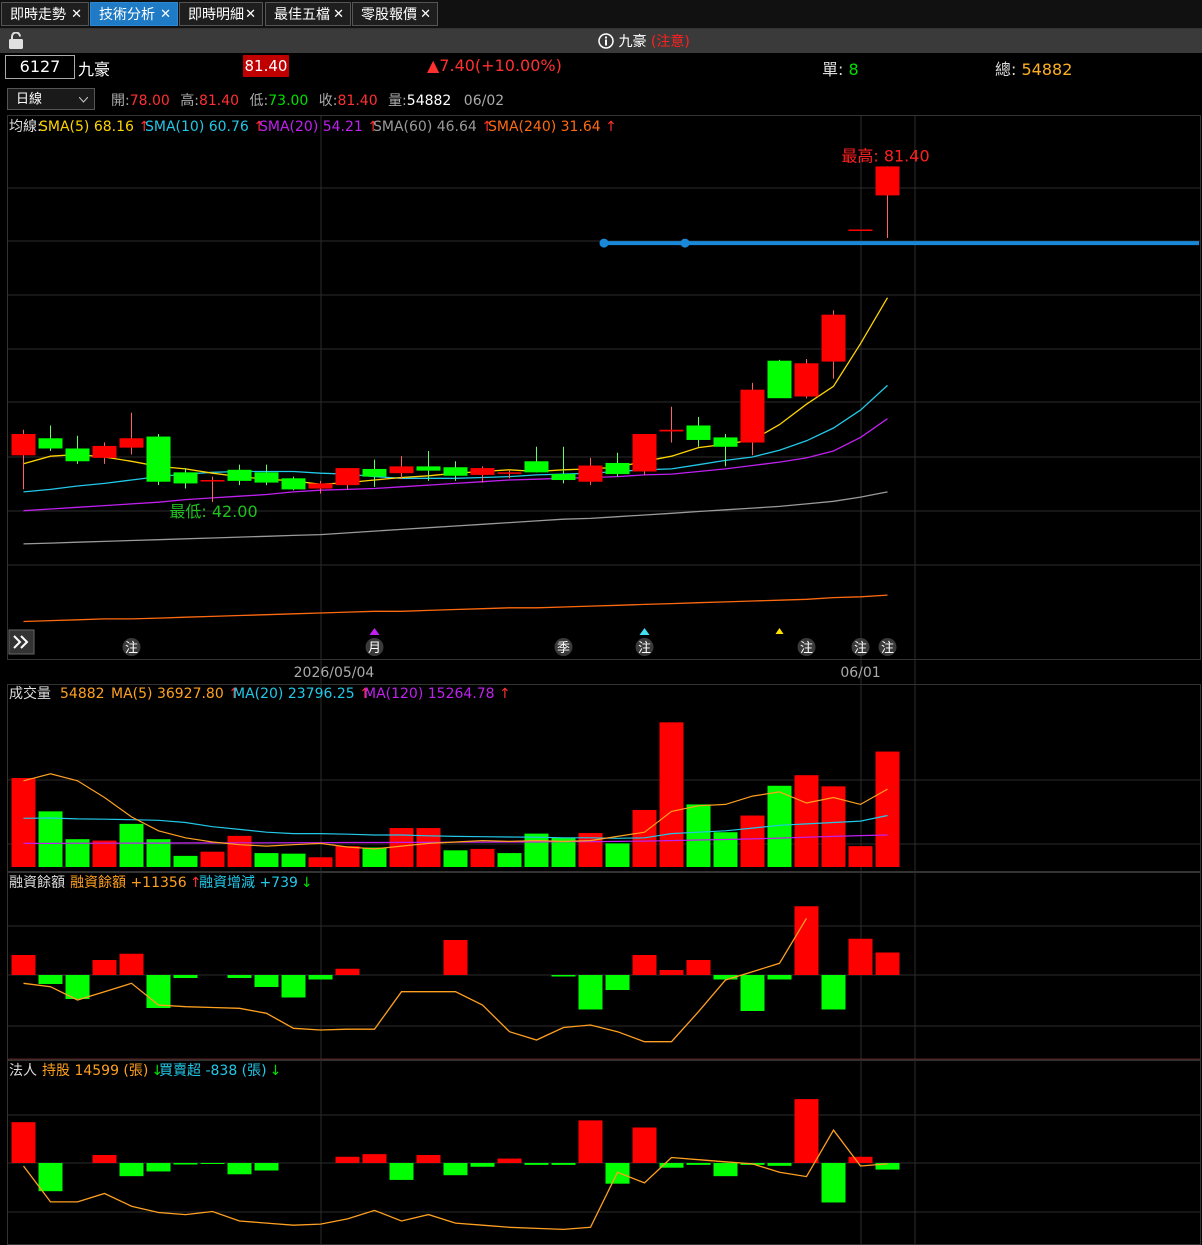  What do you see at coordinates (611, 127) in the screenshot?
I see `up-arrow-icon: ↑` at bounding box center [611, 127].